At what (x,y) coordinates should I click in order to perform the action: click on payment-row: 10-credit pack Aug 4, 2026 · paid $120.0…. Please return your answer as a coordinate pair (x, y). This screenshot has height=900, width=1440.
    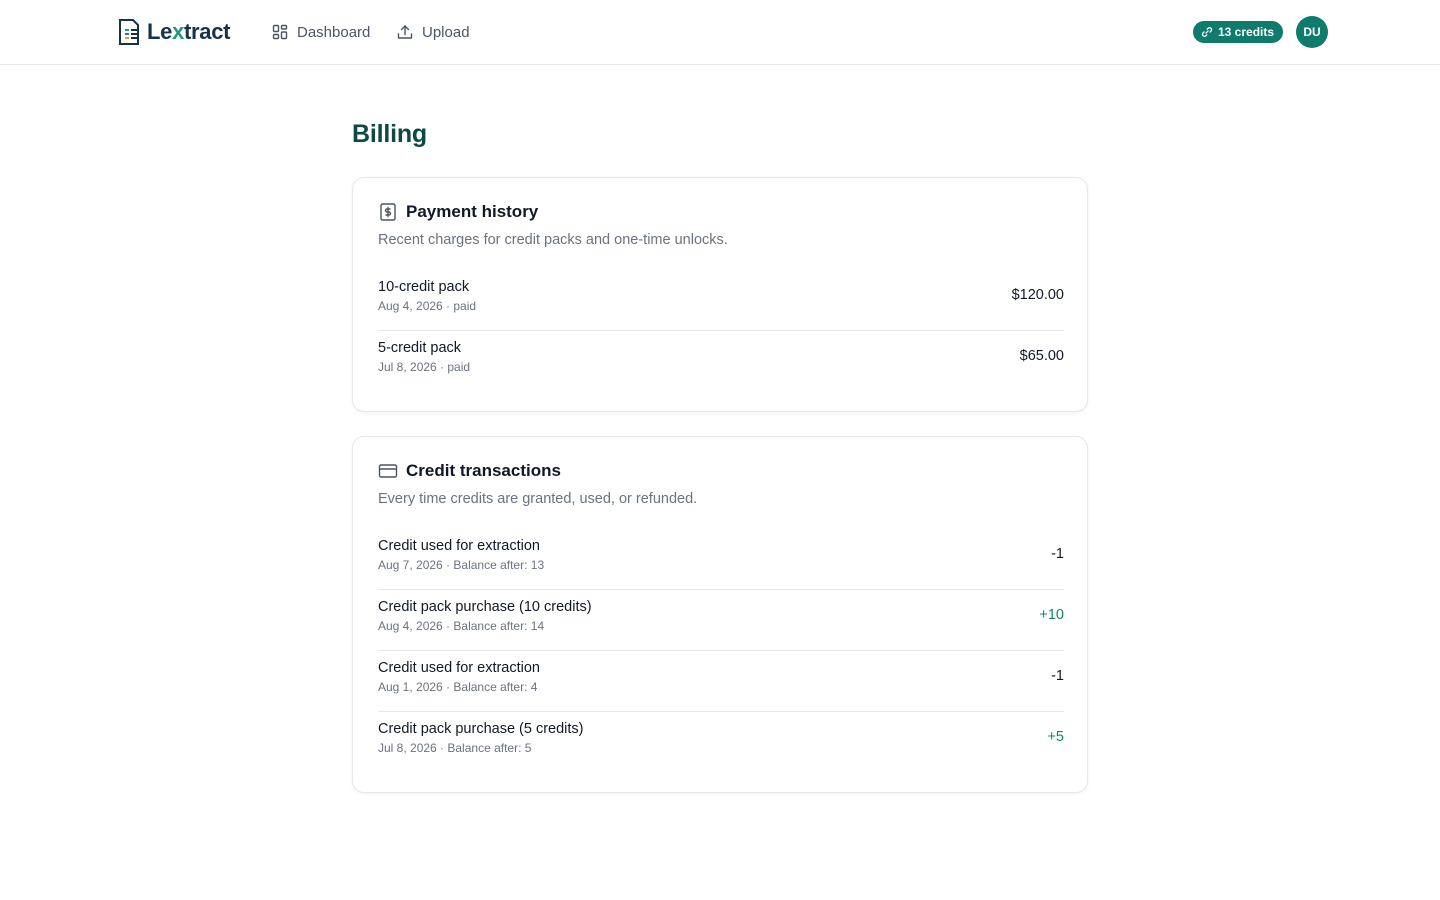
    Looking at the image, I should click on (721, 300).